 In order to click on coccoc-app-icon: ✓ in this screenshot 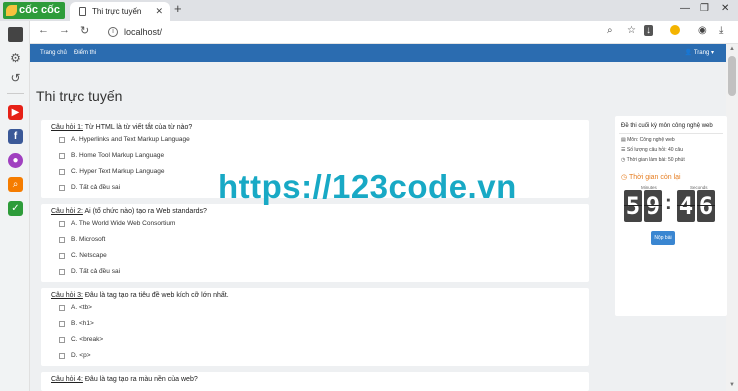, I will do `click(15, 208)`.